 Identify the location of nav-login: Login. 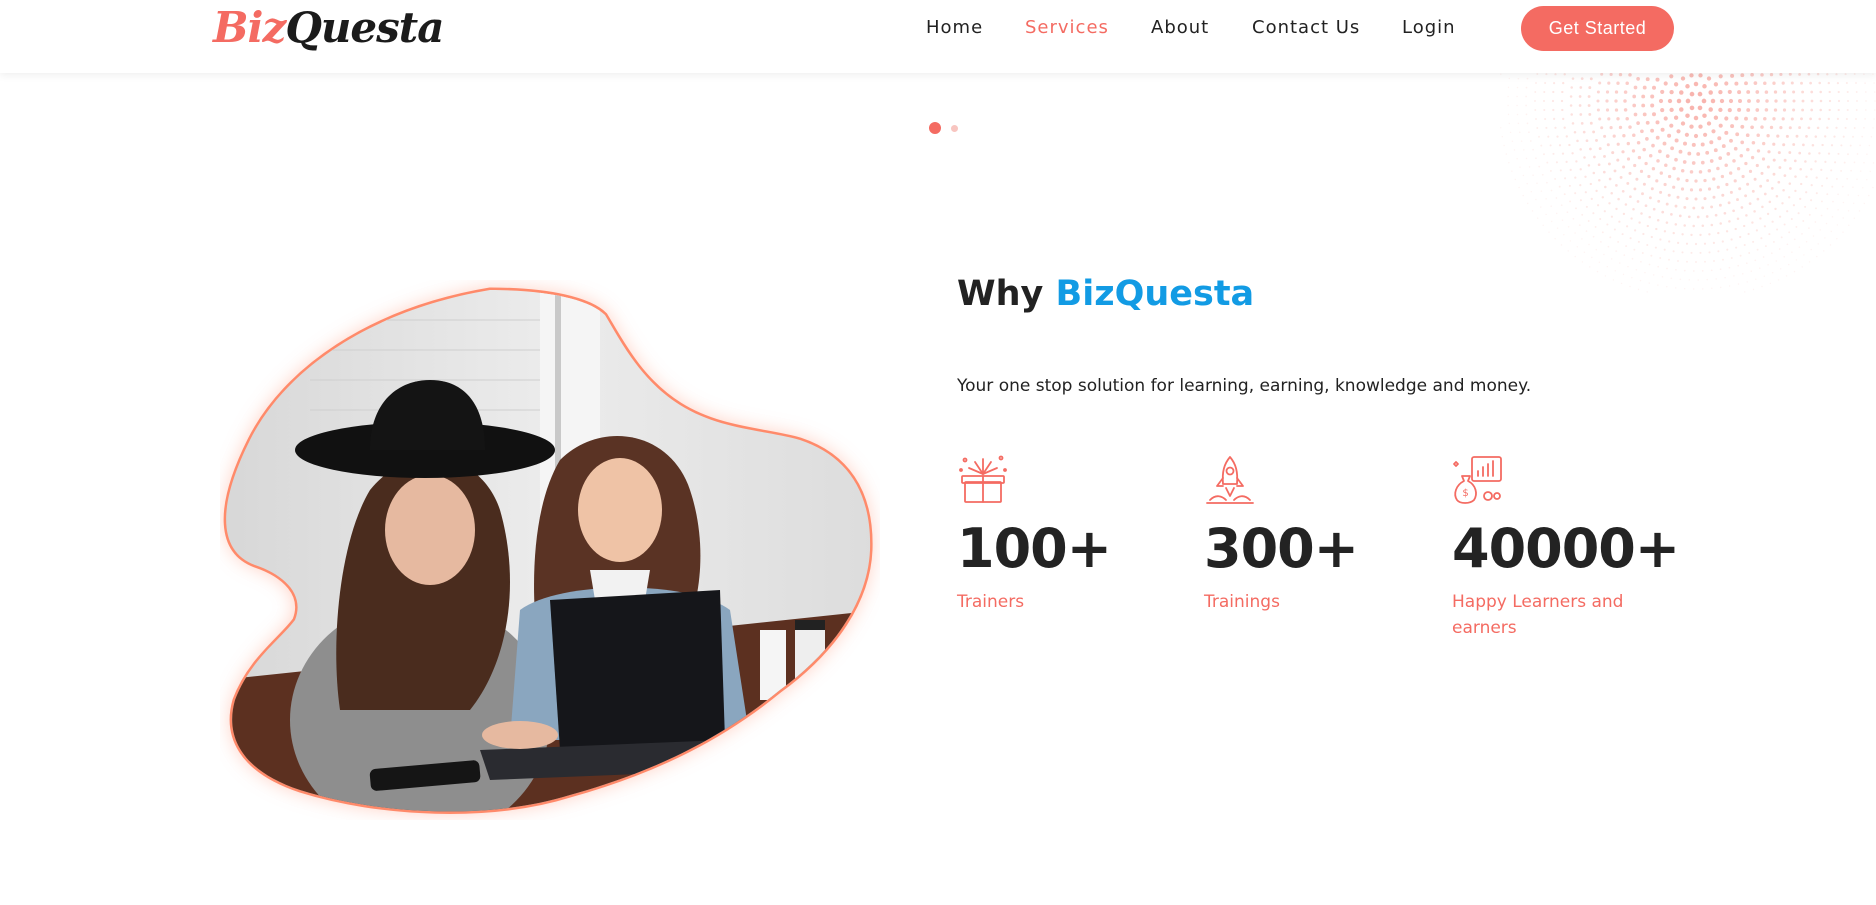
(1429, 27).